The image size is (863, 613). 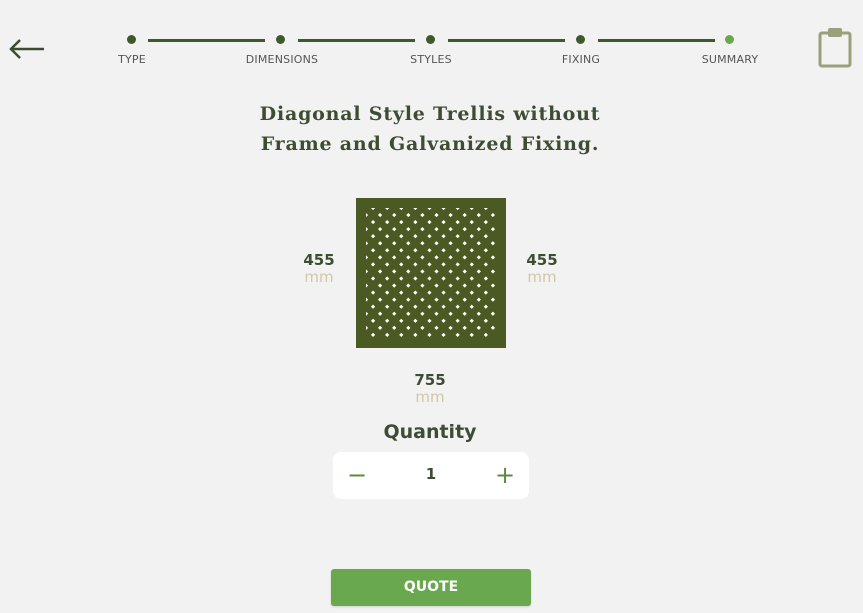 I want to click on step-dot-fixing, so click(x=580, y=39).